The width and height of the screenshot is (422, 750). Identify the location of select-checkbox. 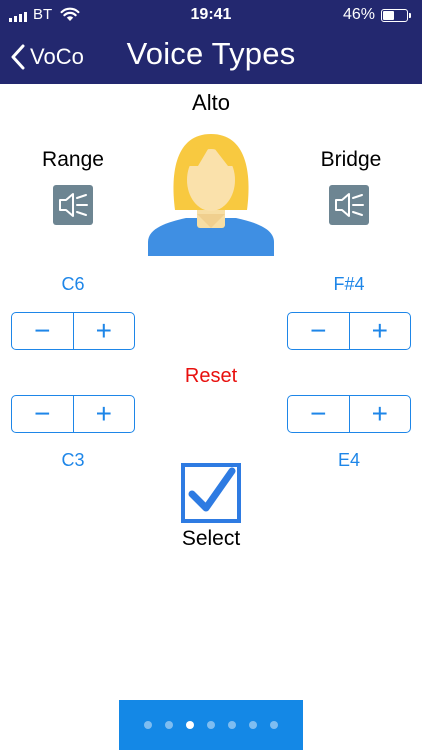
(211, 493).